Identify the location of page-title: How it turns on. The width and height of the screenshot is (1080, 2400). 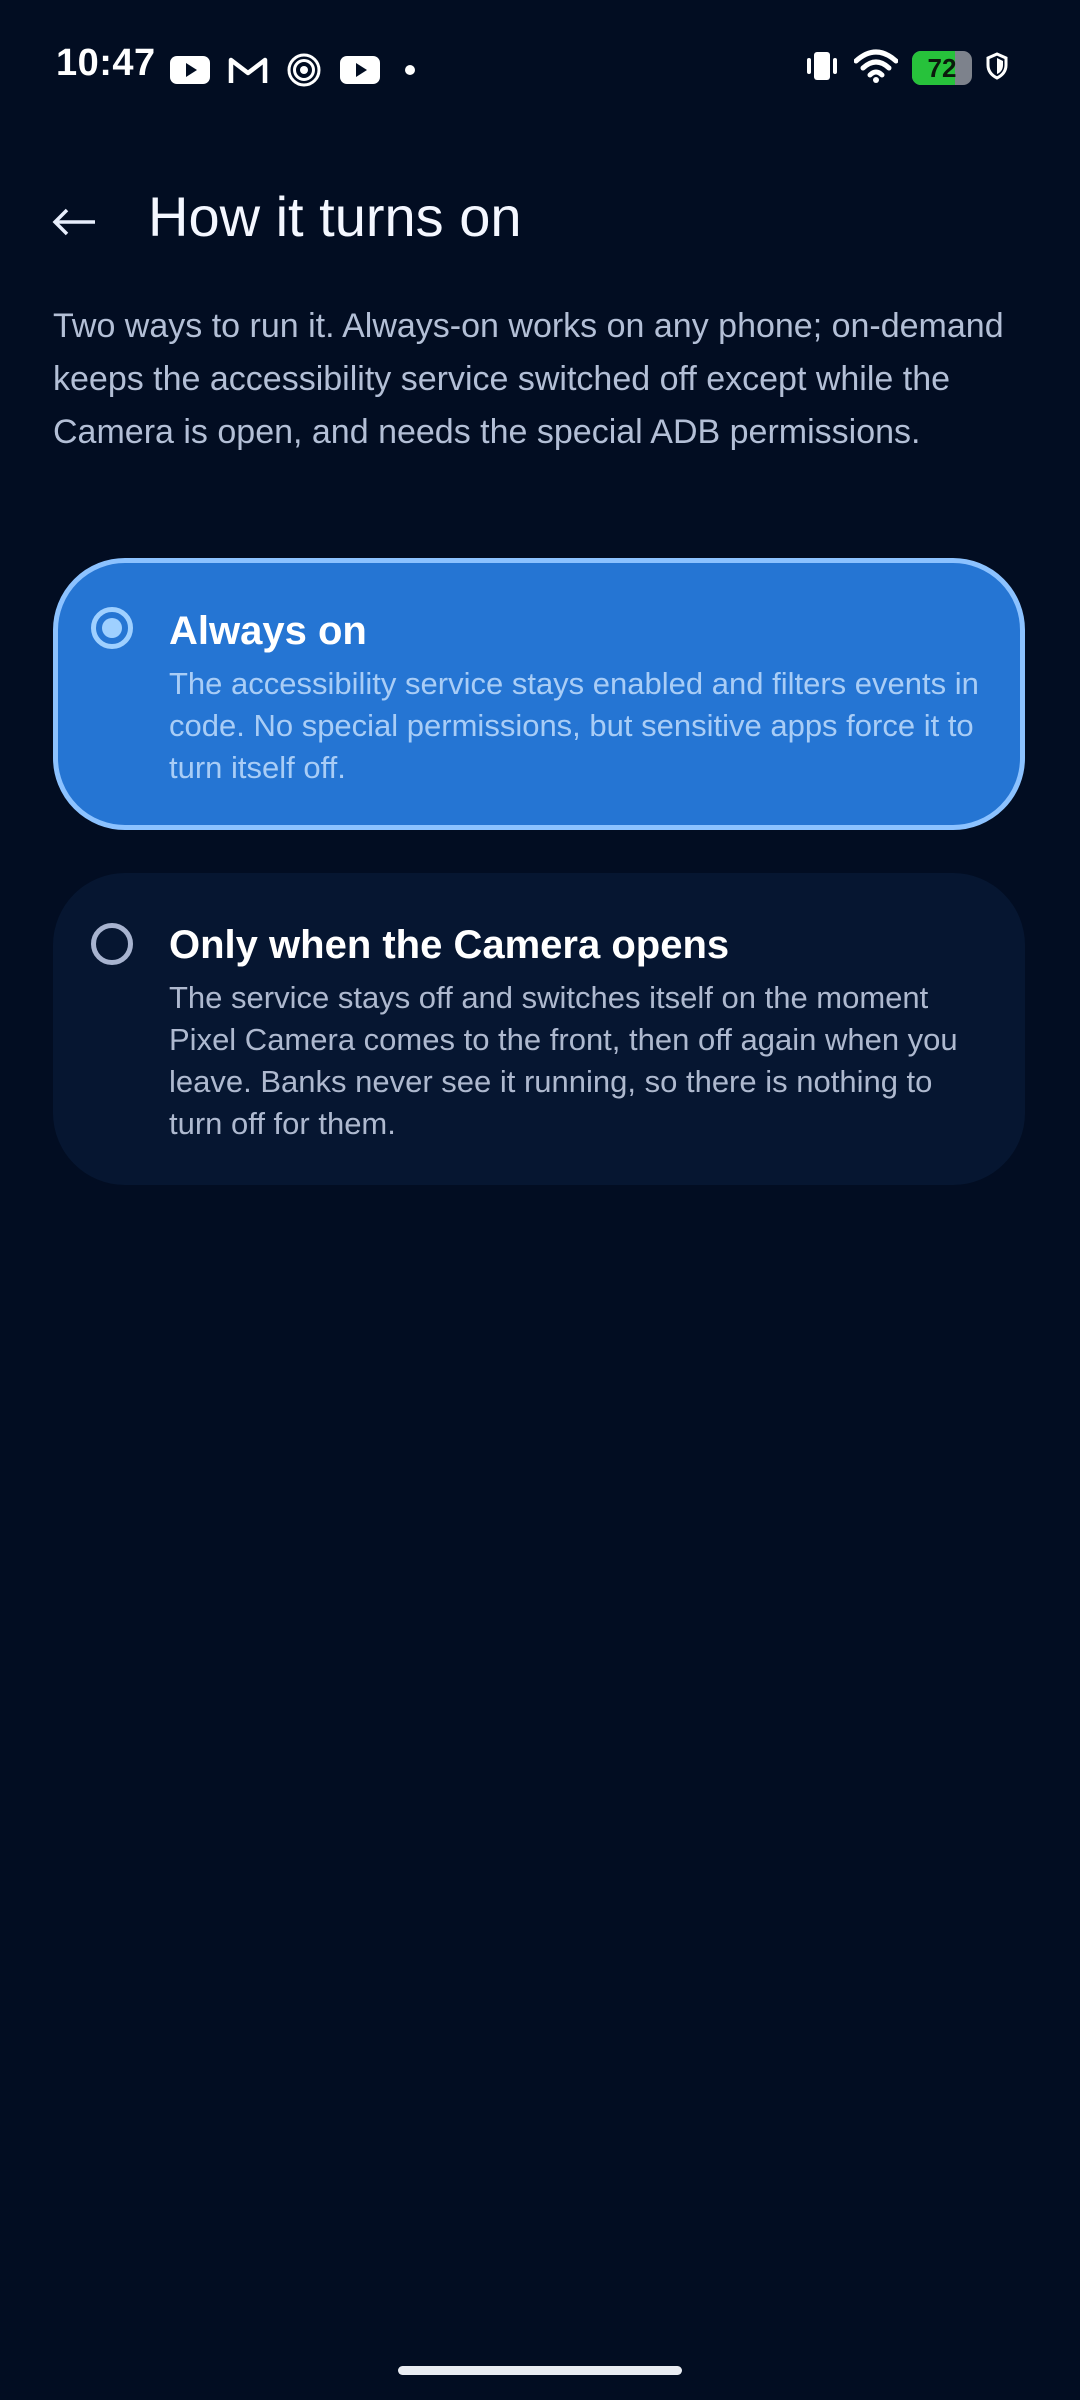
(335, 216).